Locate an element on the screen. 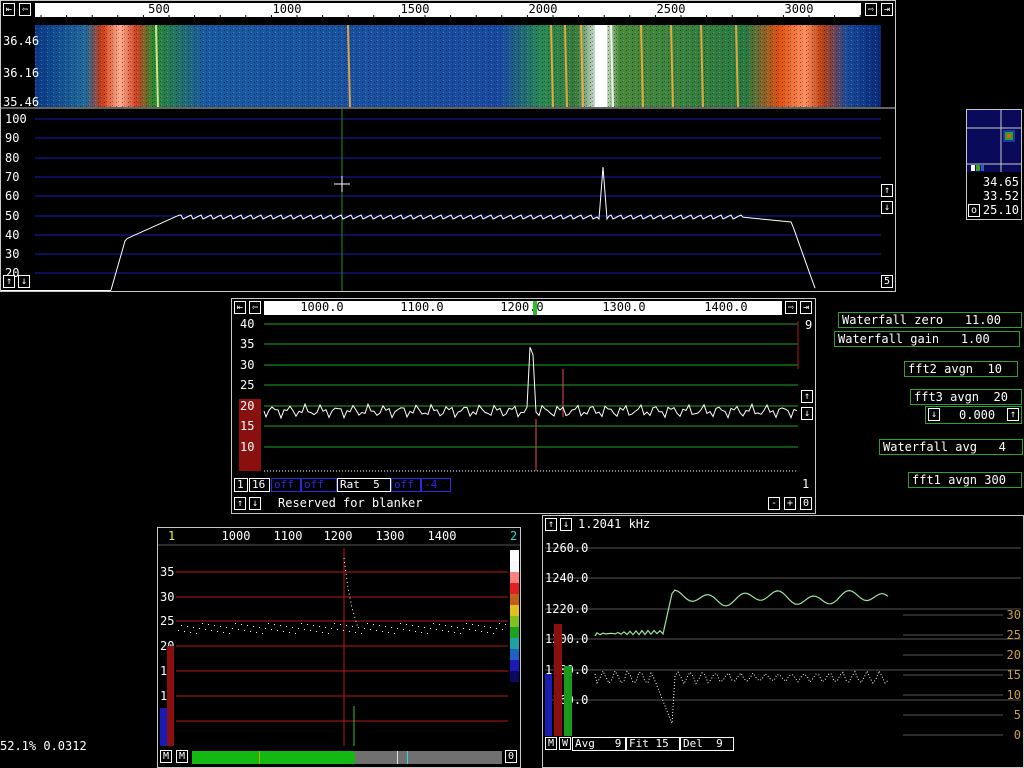  bb-zoom-down-icon: ↓ is located at coordinates (807, 413).